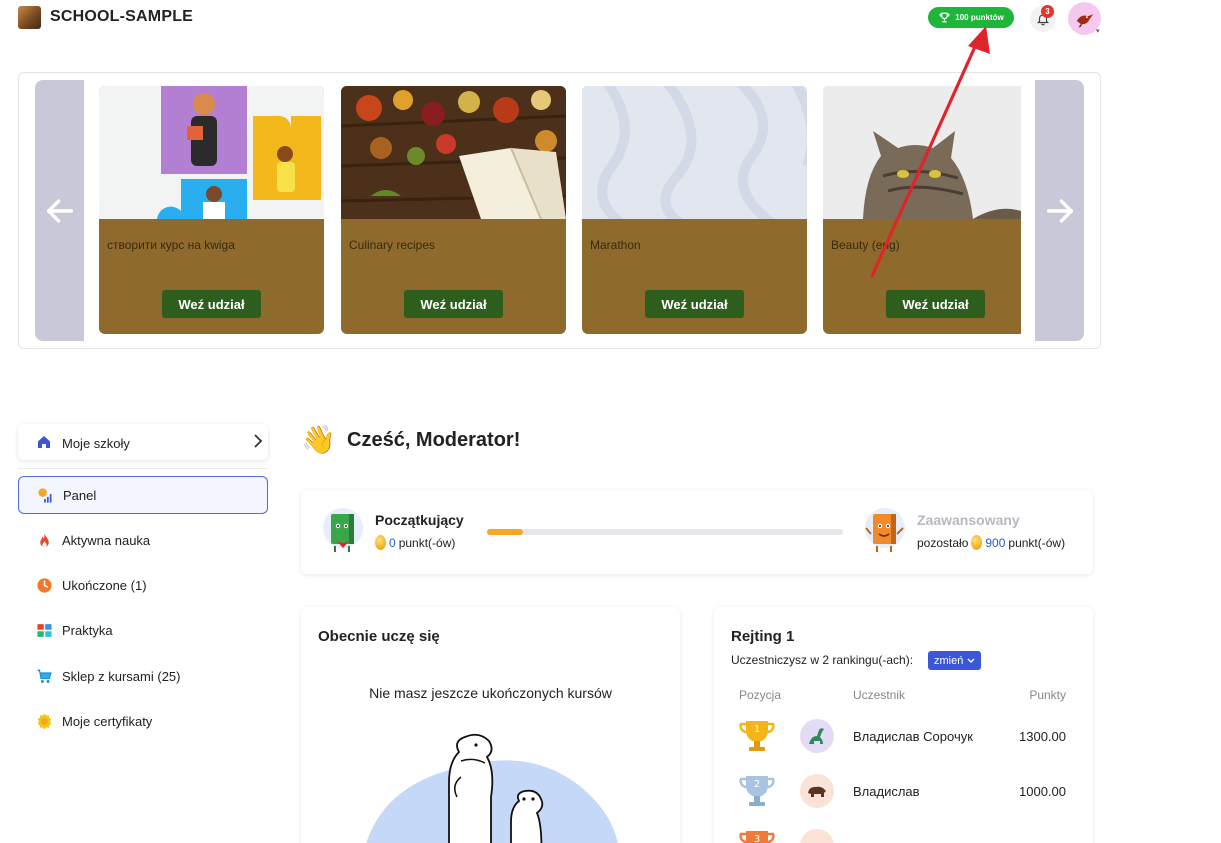 This screenshot has height=843, width=1221. I want to click on column-header-participant: Uczestnik, so click(879, 695).